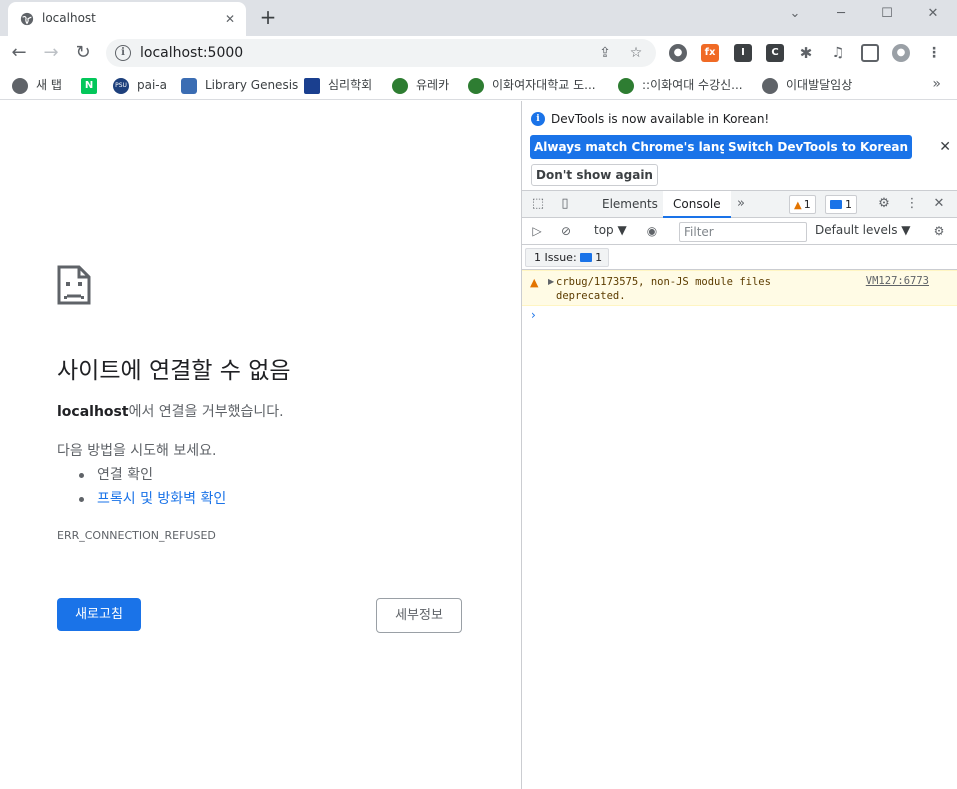 This screenshot has height=789, width=957. Describe the element at coordinates (887, 15) in the screenshot. I see `maximize-button: ☐` at that location.